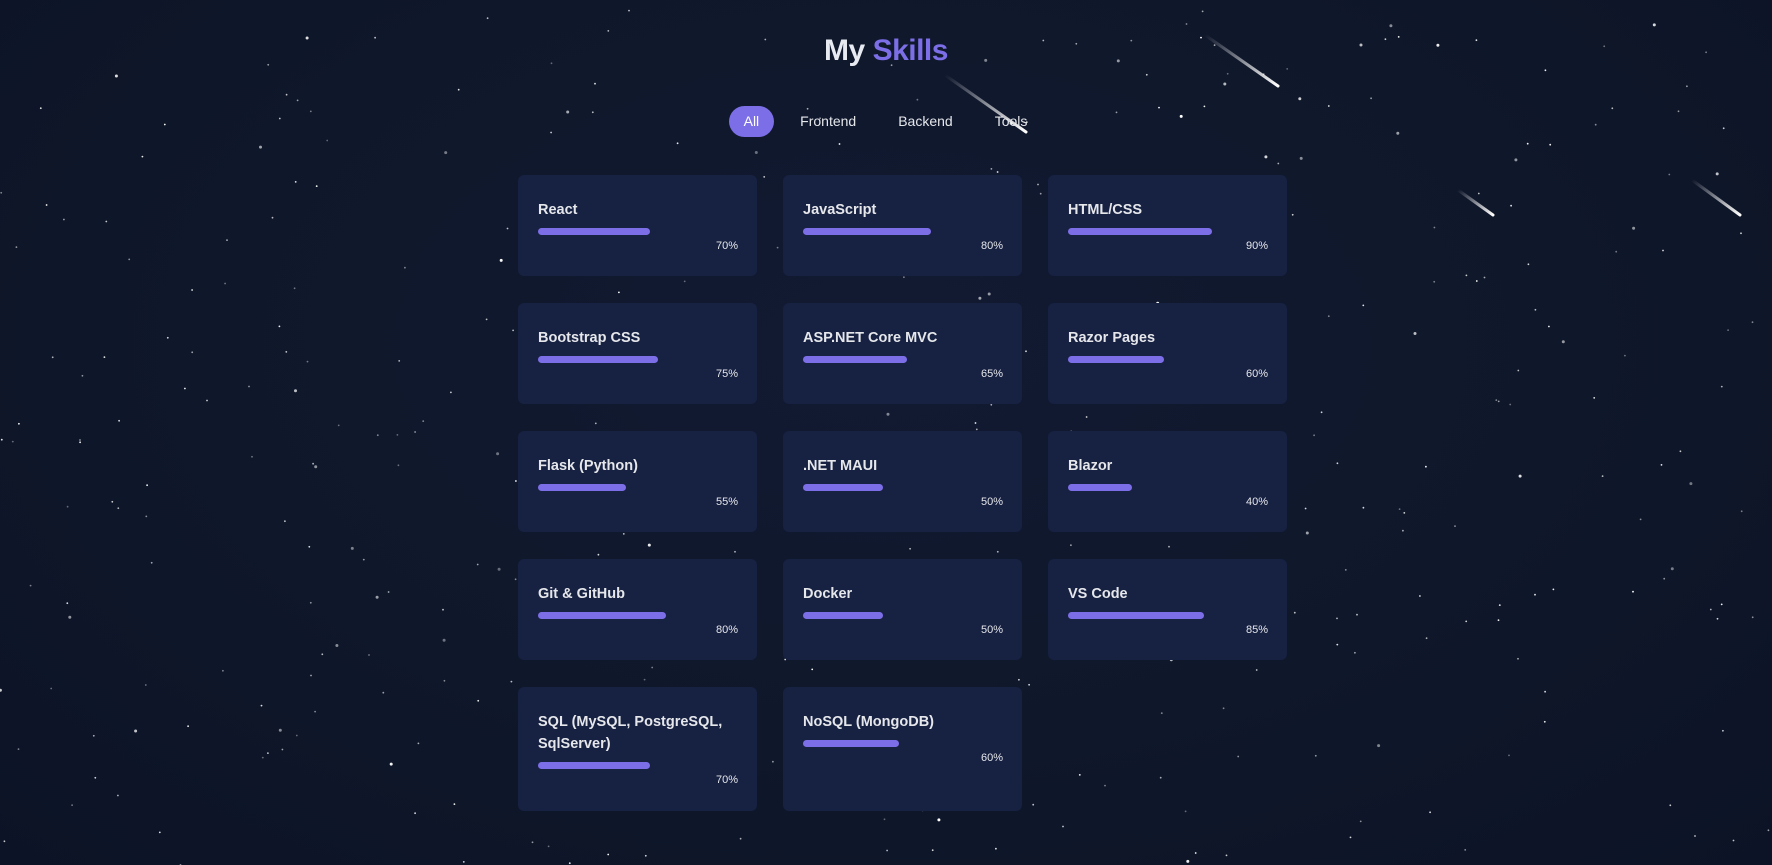 This screenshot has height=865, width=1772. Describe the element at coordinates (840, 210) in the screenshot. I see `skill-name: JavaScript` at that location.